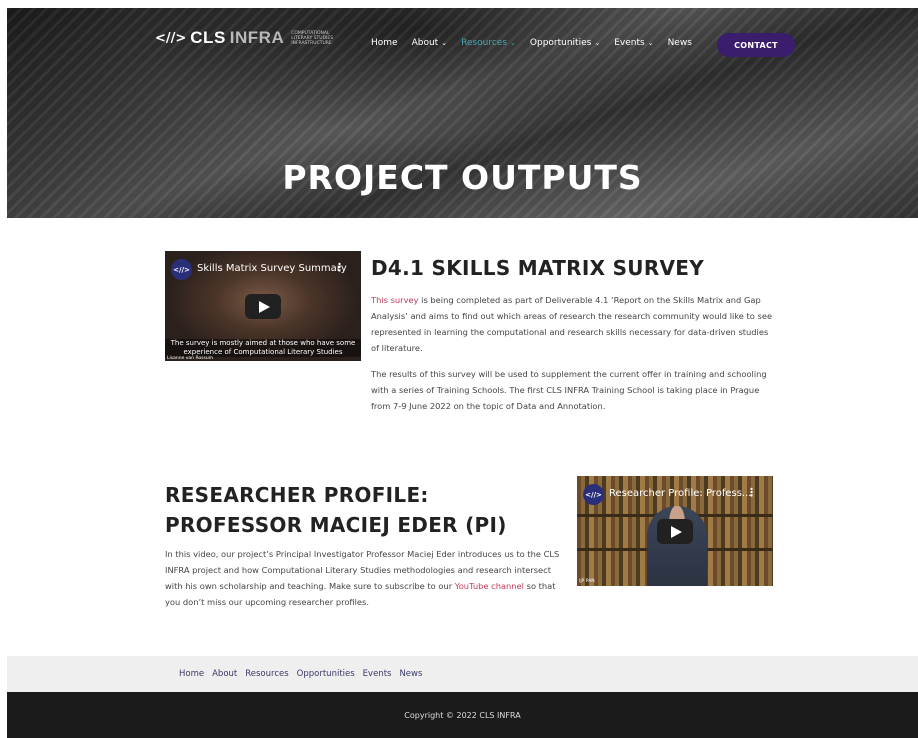  I want to click on nav-item-label: Opportunities, so click(560, 43).